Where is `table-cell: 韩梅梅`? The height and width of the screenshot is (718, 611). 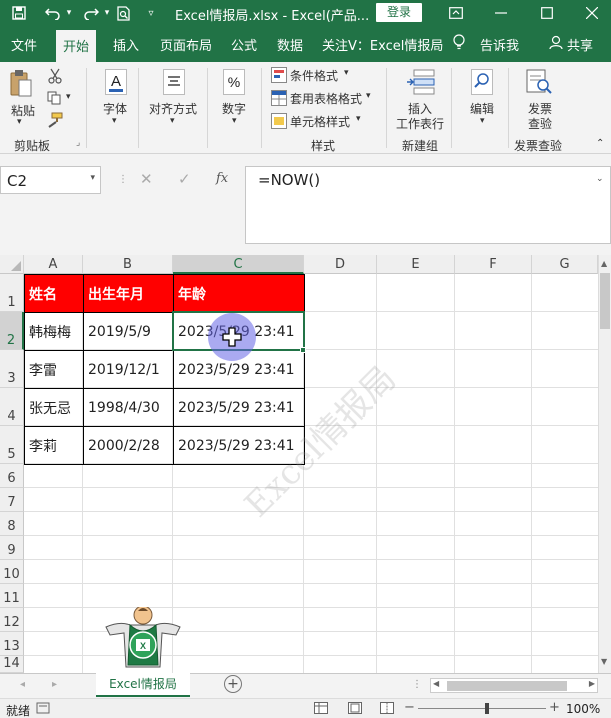 table-cell: 韩梅梅 is located at coordinates (54, 331).